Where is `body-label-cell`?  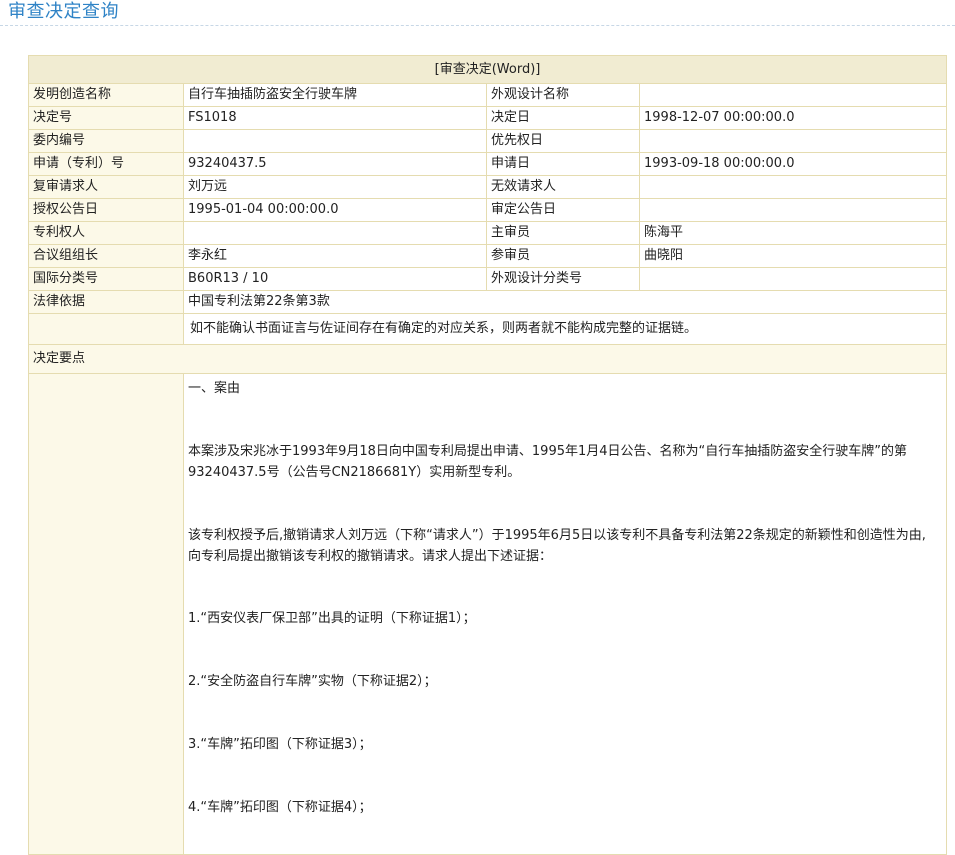 body-label-cell is located at coordinates (106, 614).